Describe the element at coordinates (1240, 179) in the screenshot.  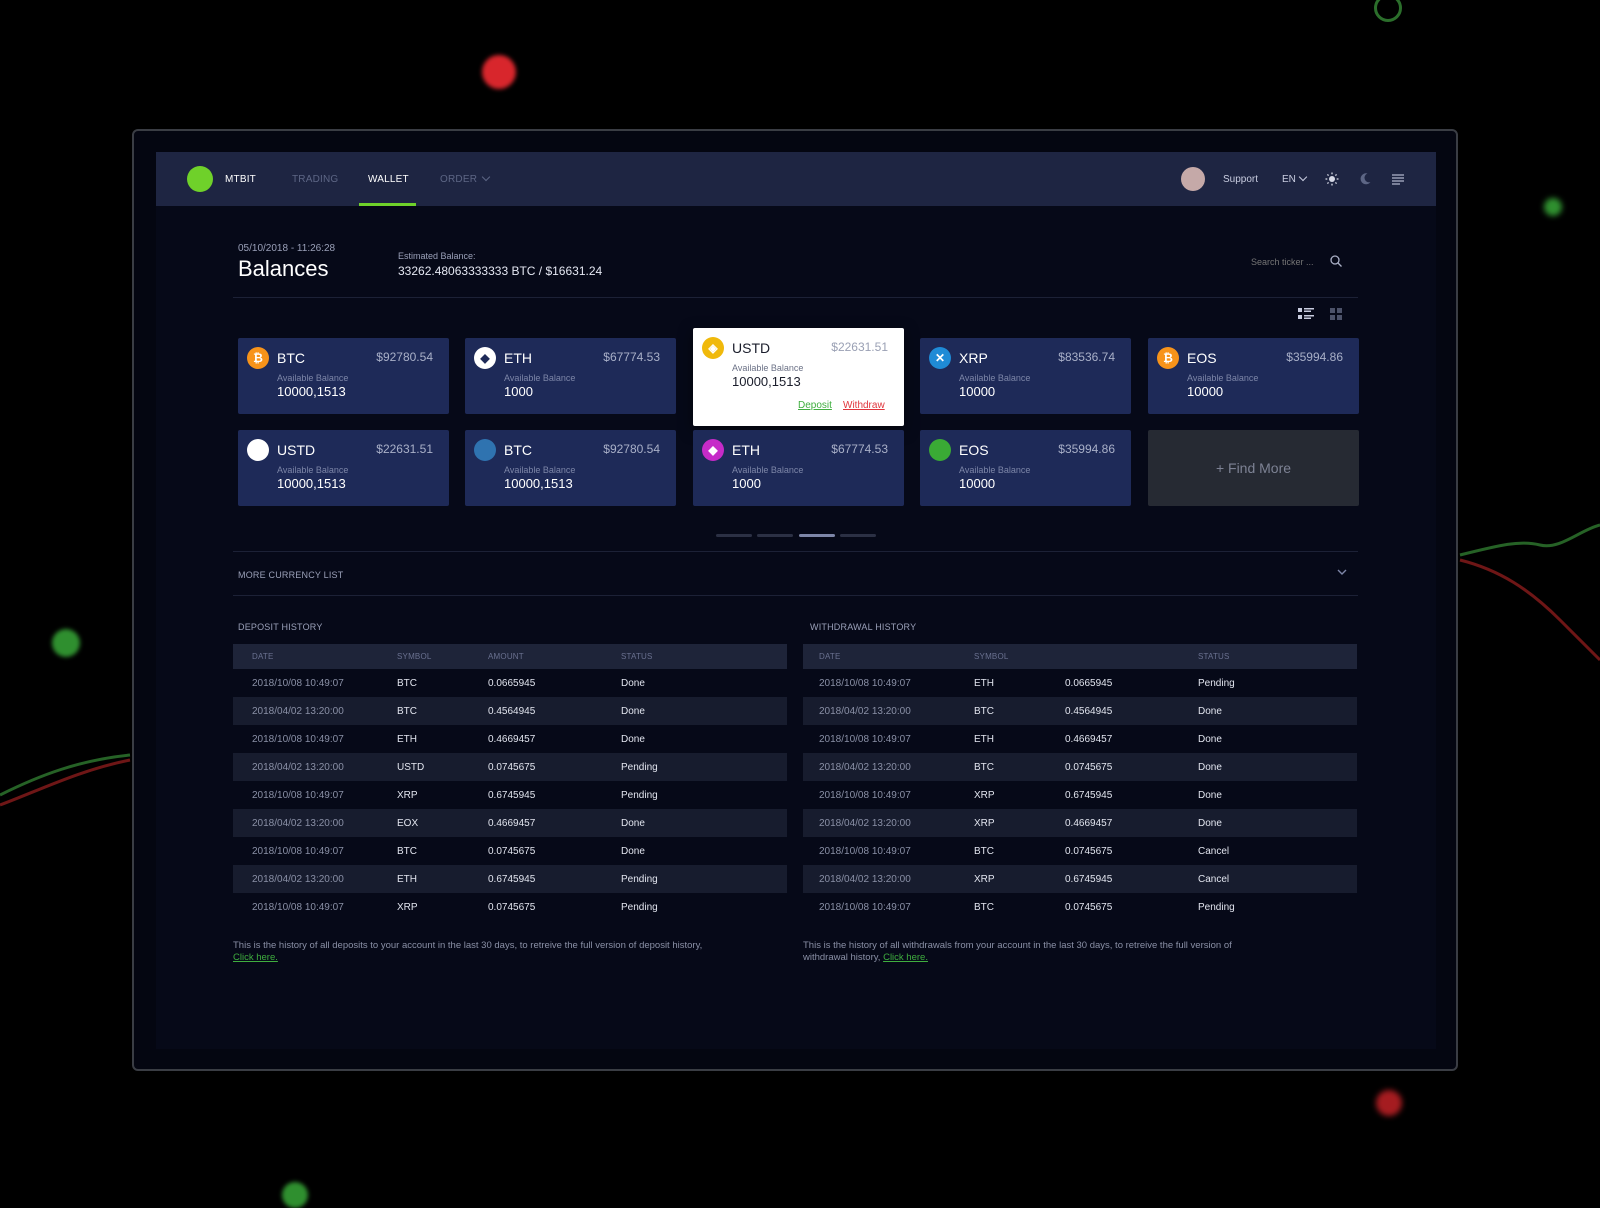
I see `support-link: Support` at that location.